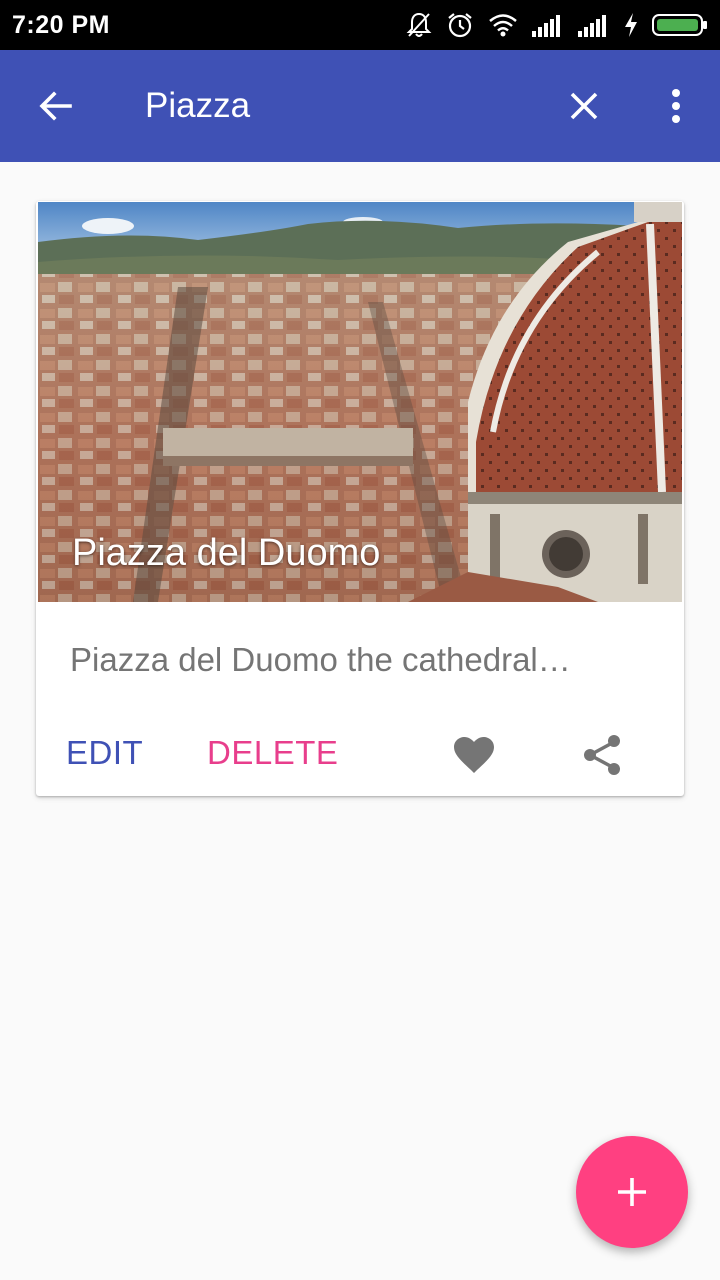 The image size is (720, 1280). I want to click on status-icons, so click(557, 25).